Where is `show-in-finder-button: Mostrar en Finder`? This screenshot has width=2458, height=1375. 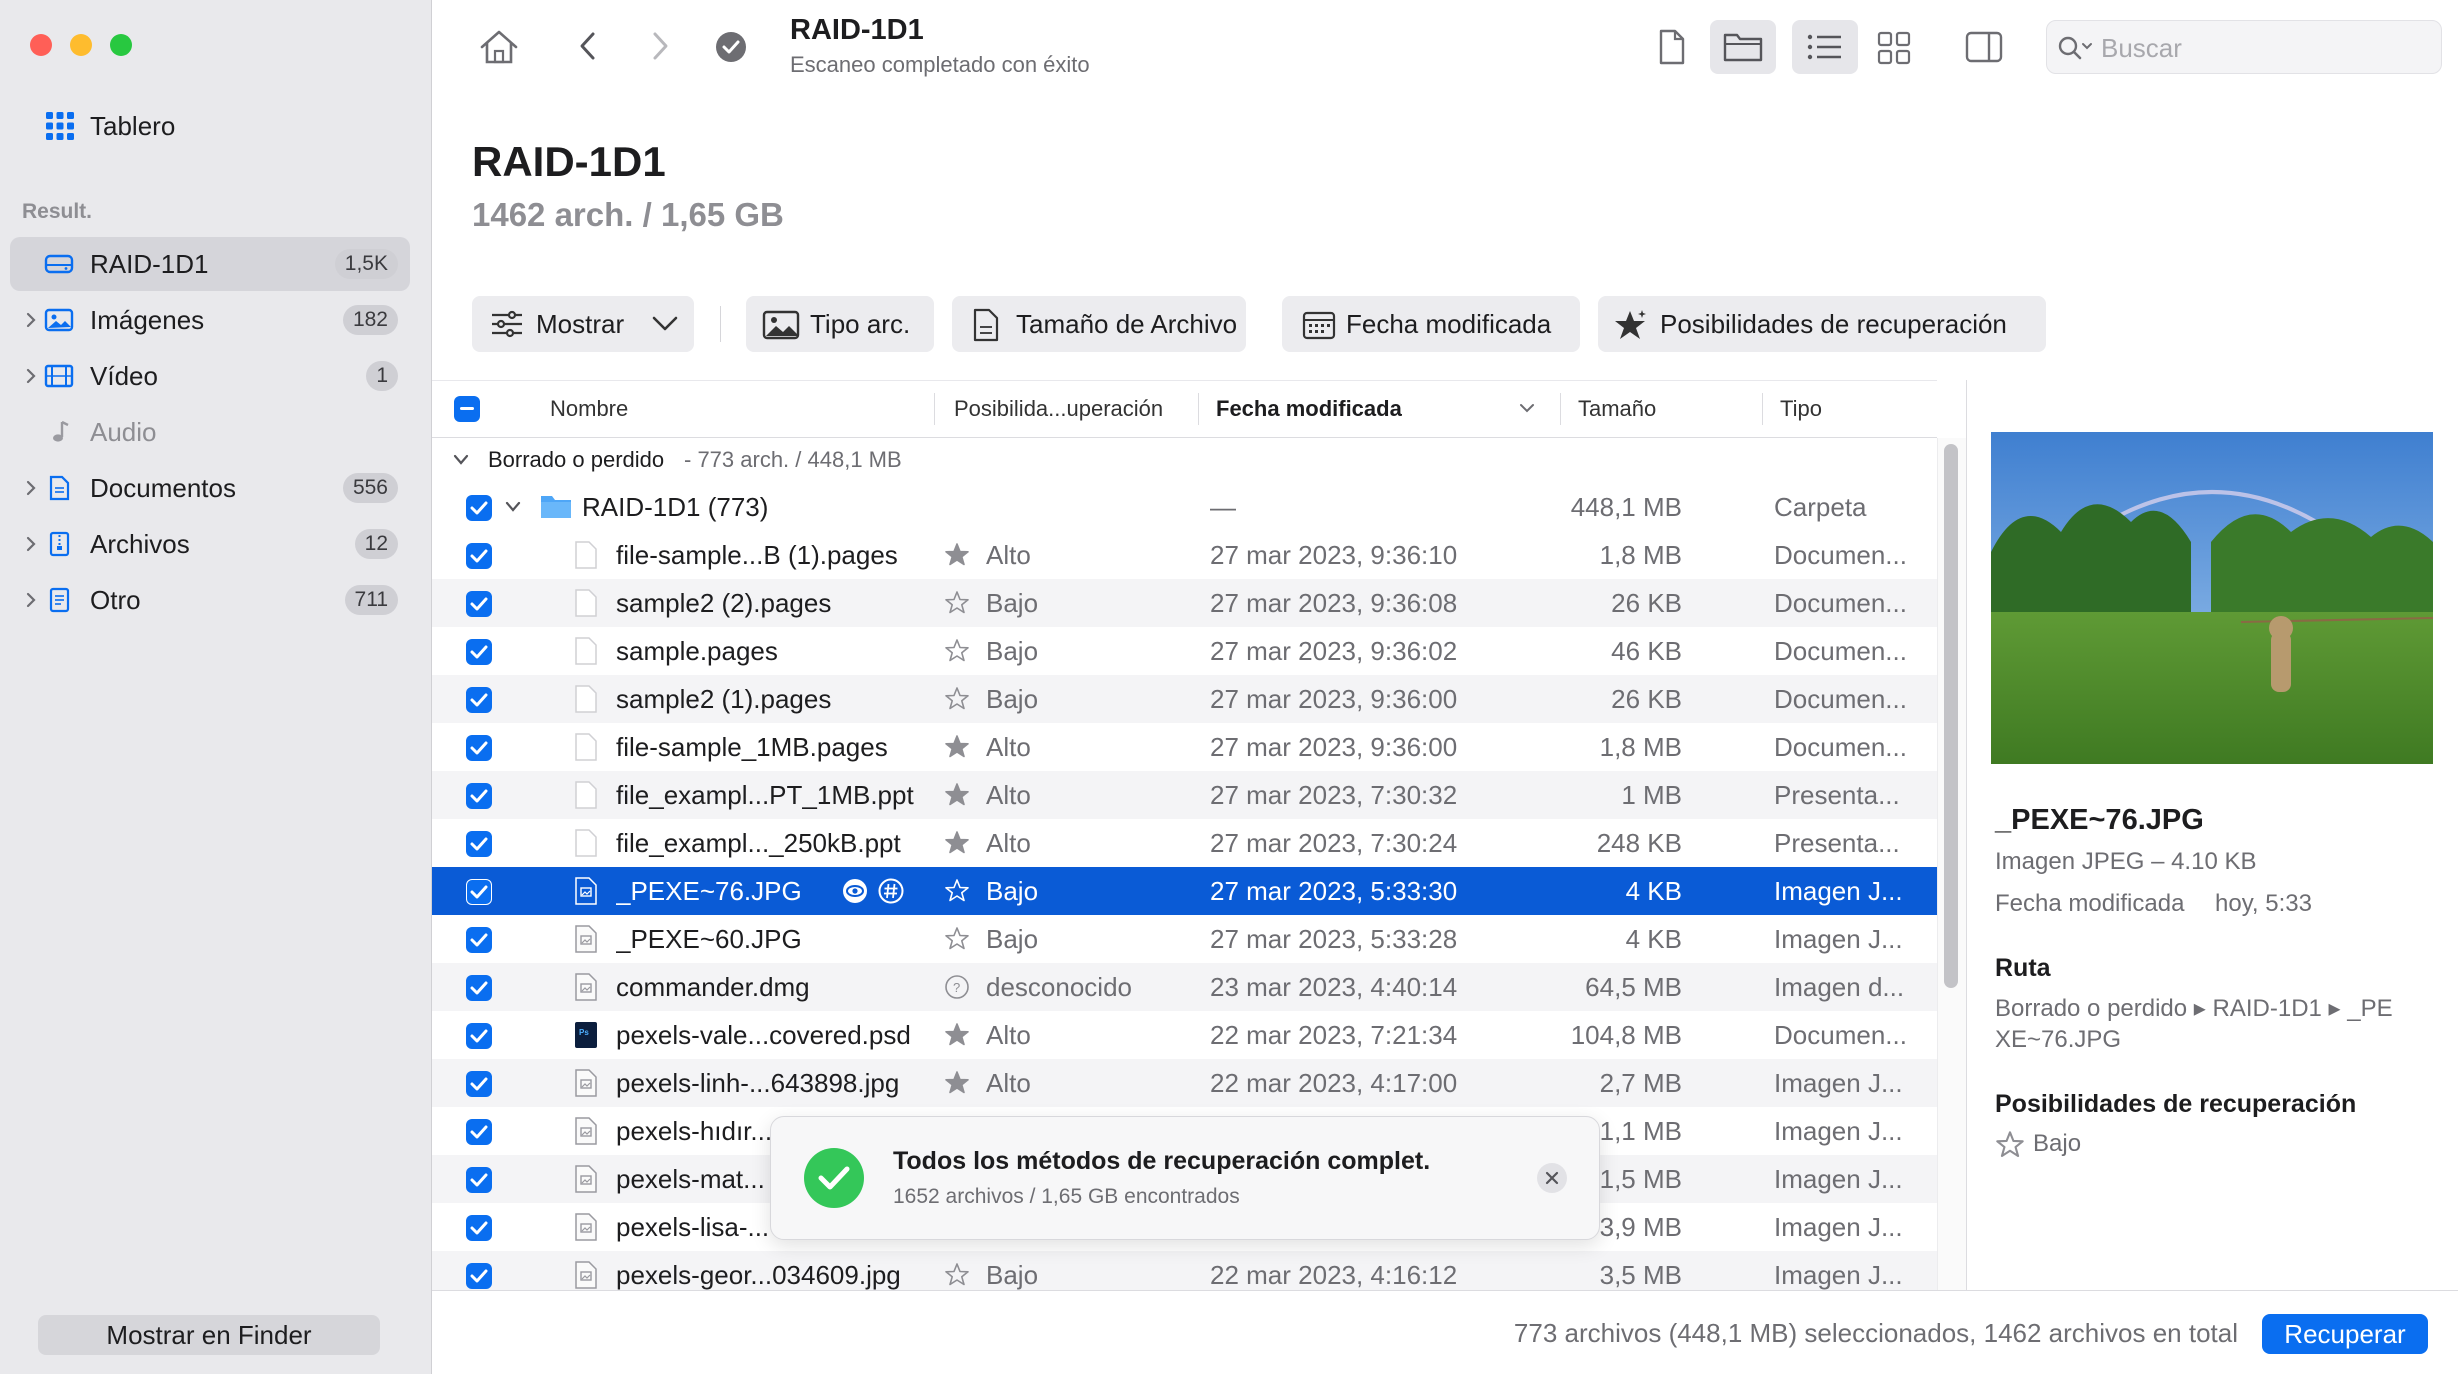 show-in-finder-button: Mostrar en Finder is located at coordinates (209, 1335).